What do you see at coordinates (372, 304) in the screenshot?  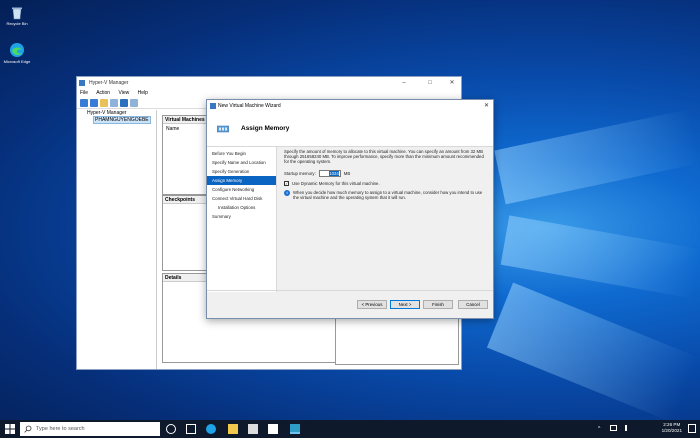 I see `previous-button: < Previous` at bounding box center [372, 304].